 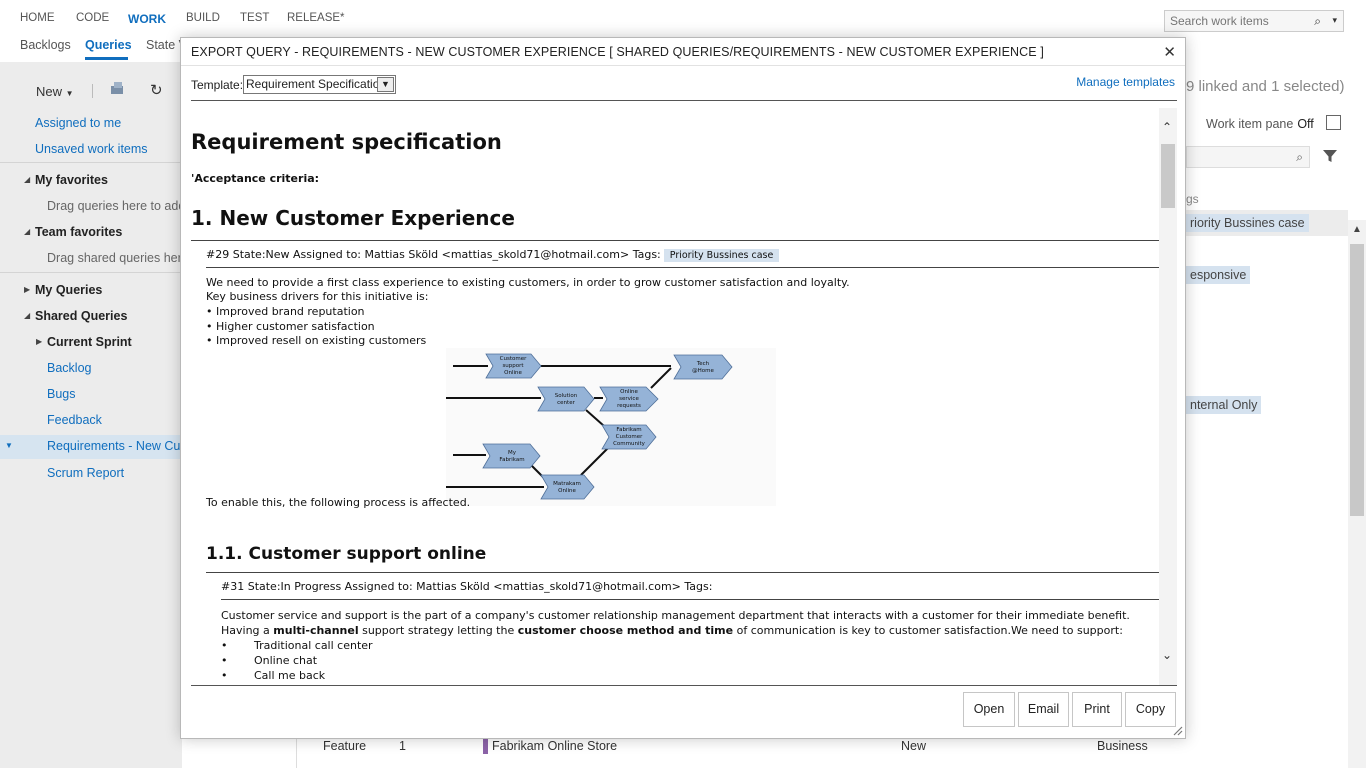 I want to click on chevron-up-icon: ▲, so click(x=1357, y=229).